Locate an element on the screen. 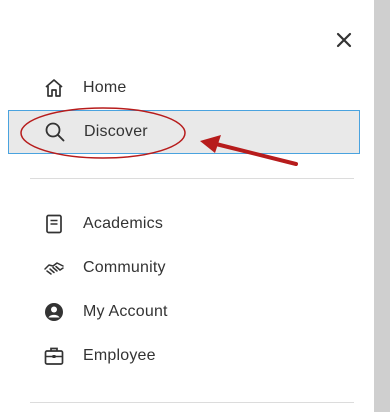 This screenshot has height=412, width=390. search-icon is located at coordinates (55, 132).